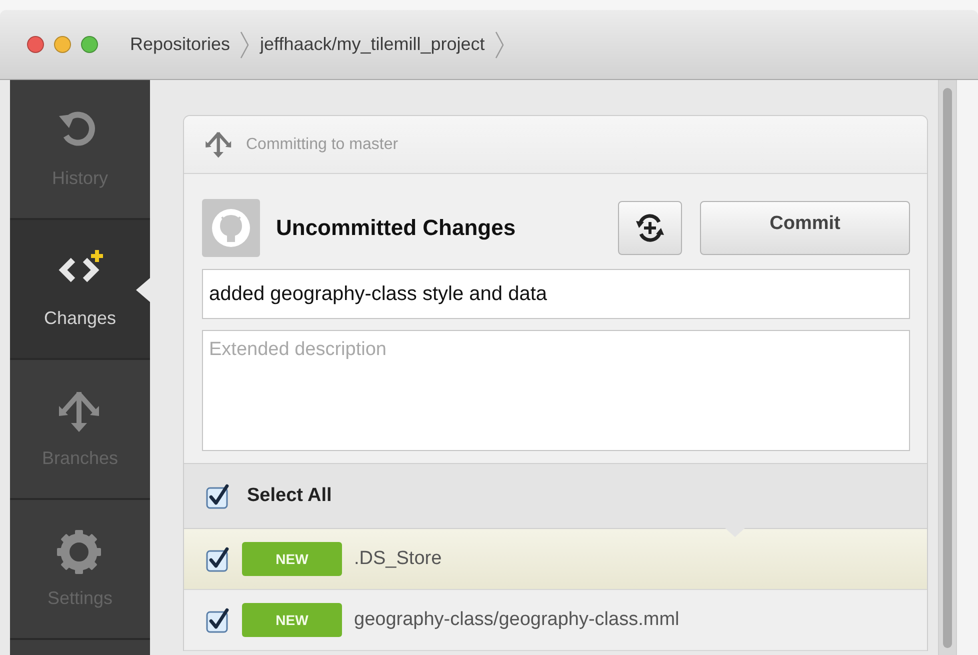 This screenshot has width=978, height=655. What do you see at coordinates (556, 294) in the screenshot?
I see `summary-field: added geography-class style and data` at bounding box center [556, 294].